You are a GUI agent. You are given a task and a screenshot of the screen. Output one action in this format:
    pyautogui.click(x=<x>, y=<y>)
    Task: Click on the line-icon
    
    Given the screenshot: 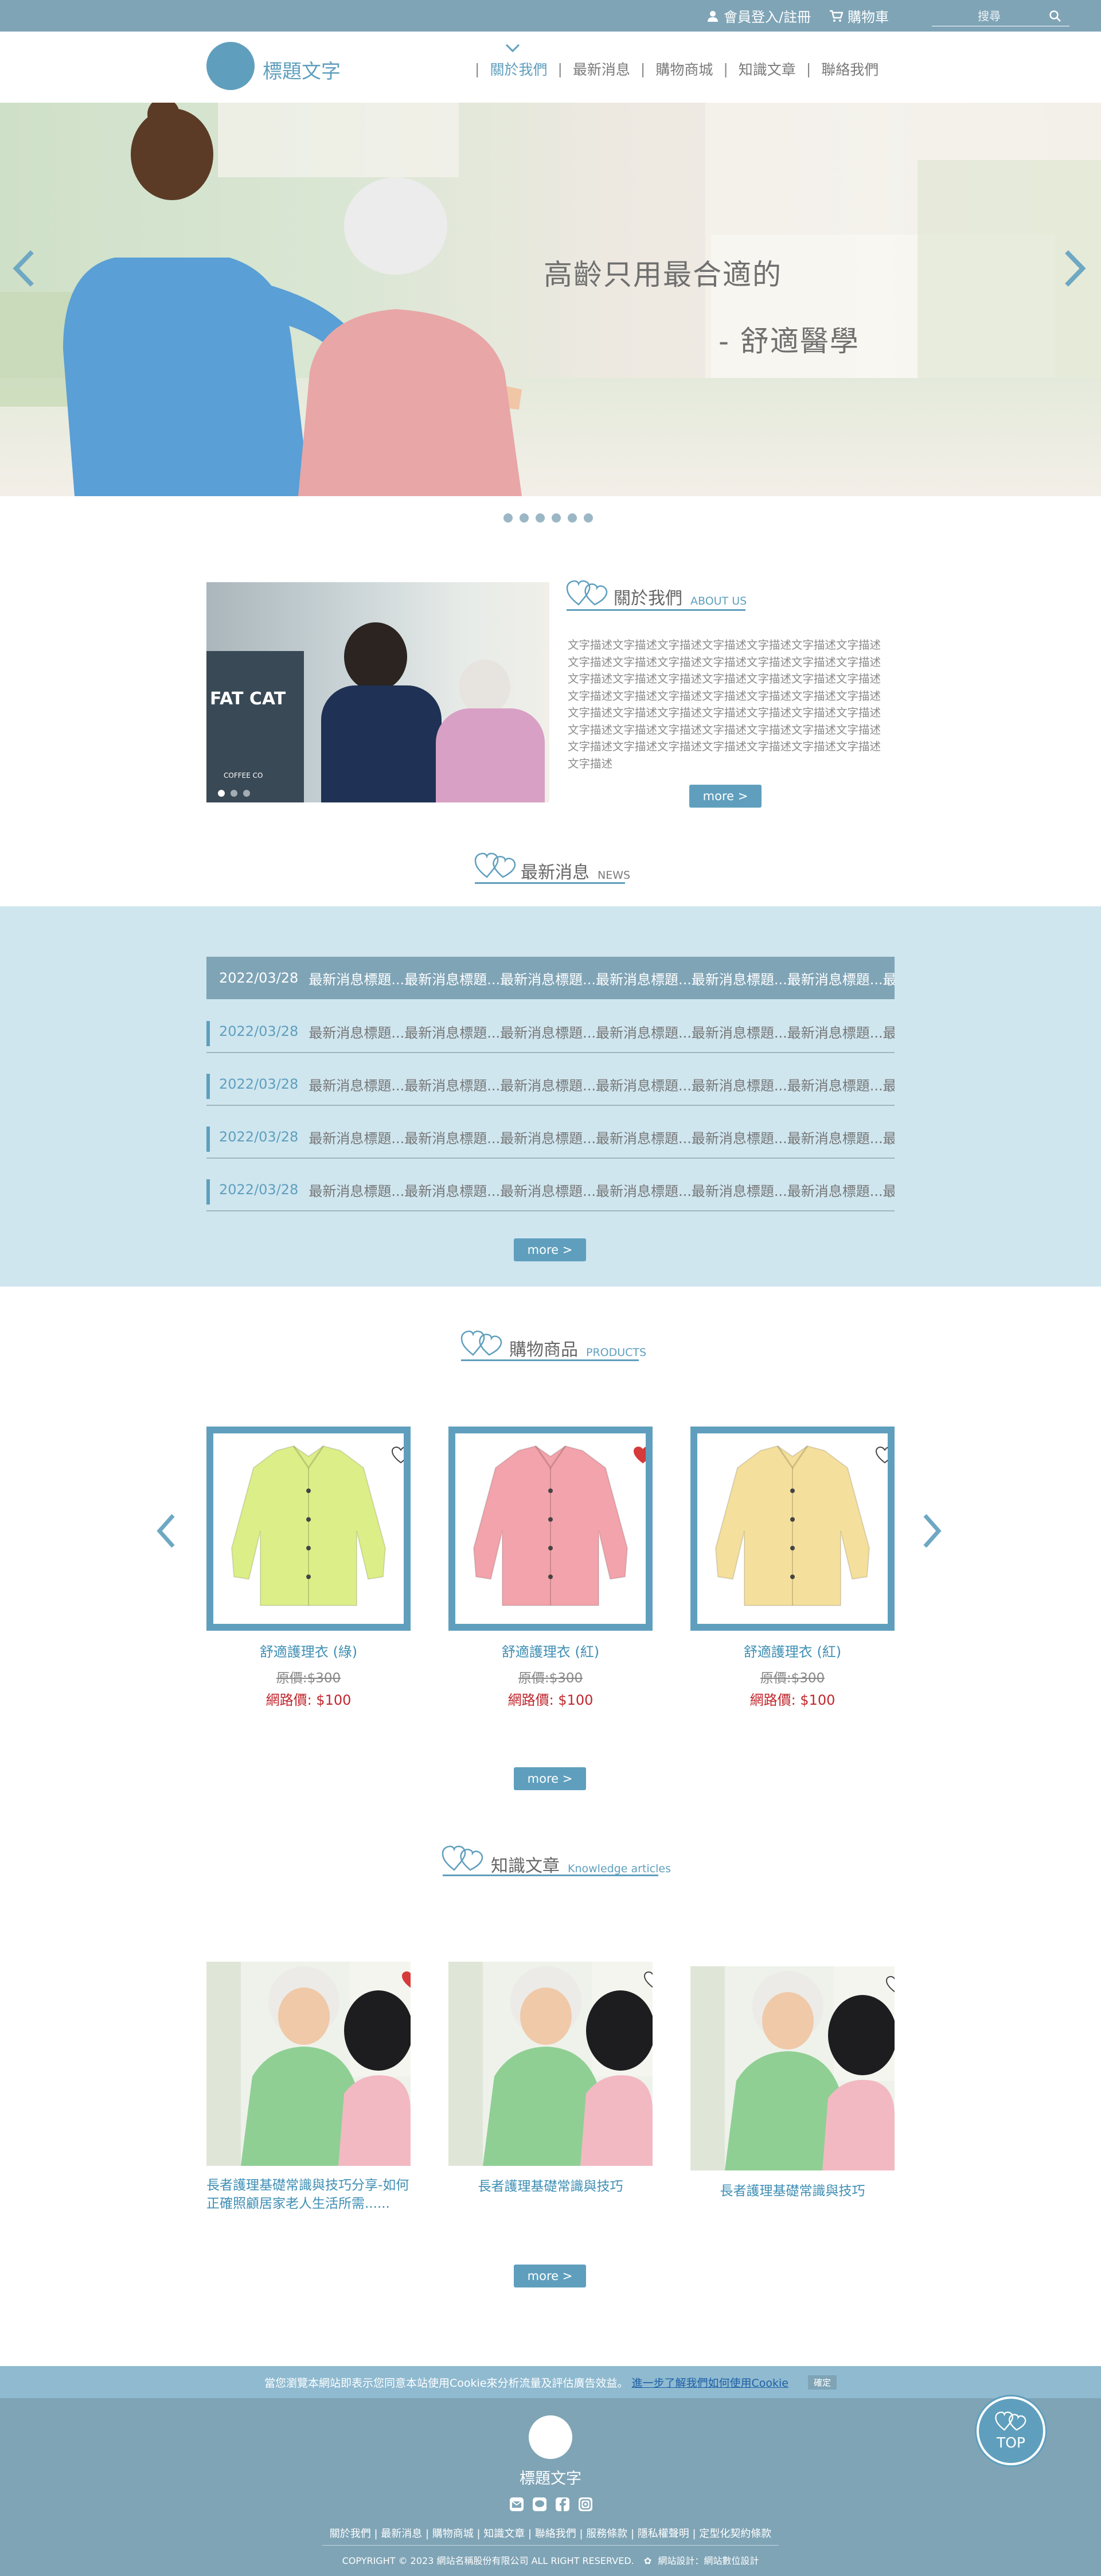 What is the action you would take?
    pyautogui.click(x=539, y=2504)
    